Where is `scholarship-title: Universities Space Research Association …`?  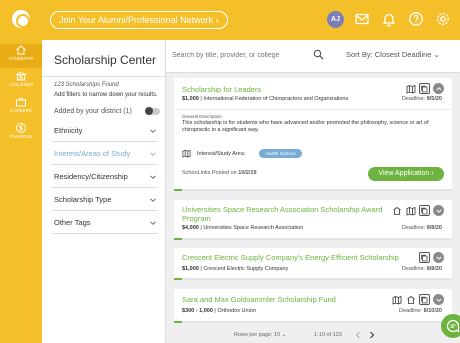 scholarship-title: Universities Space Research Association … is located at coordinates (286, 214).